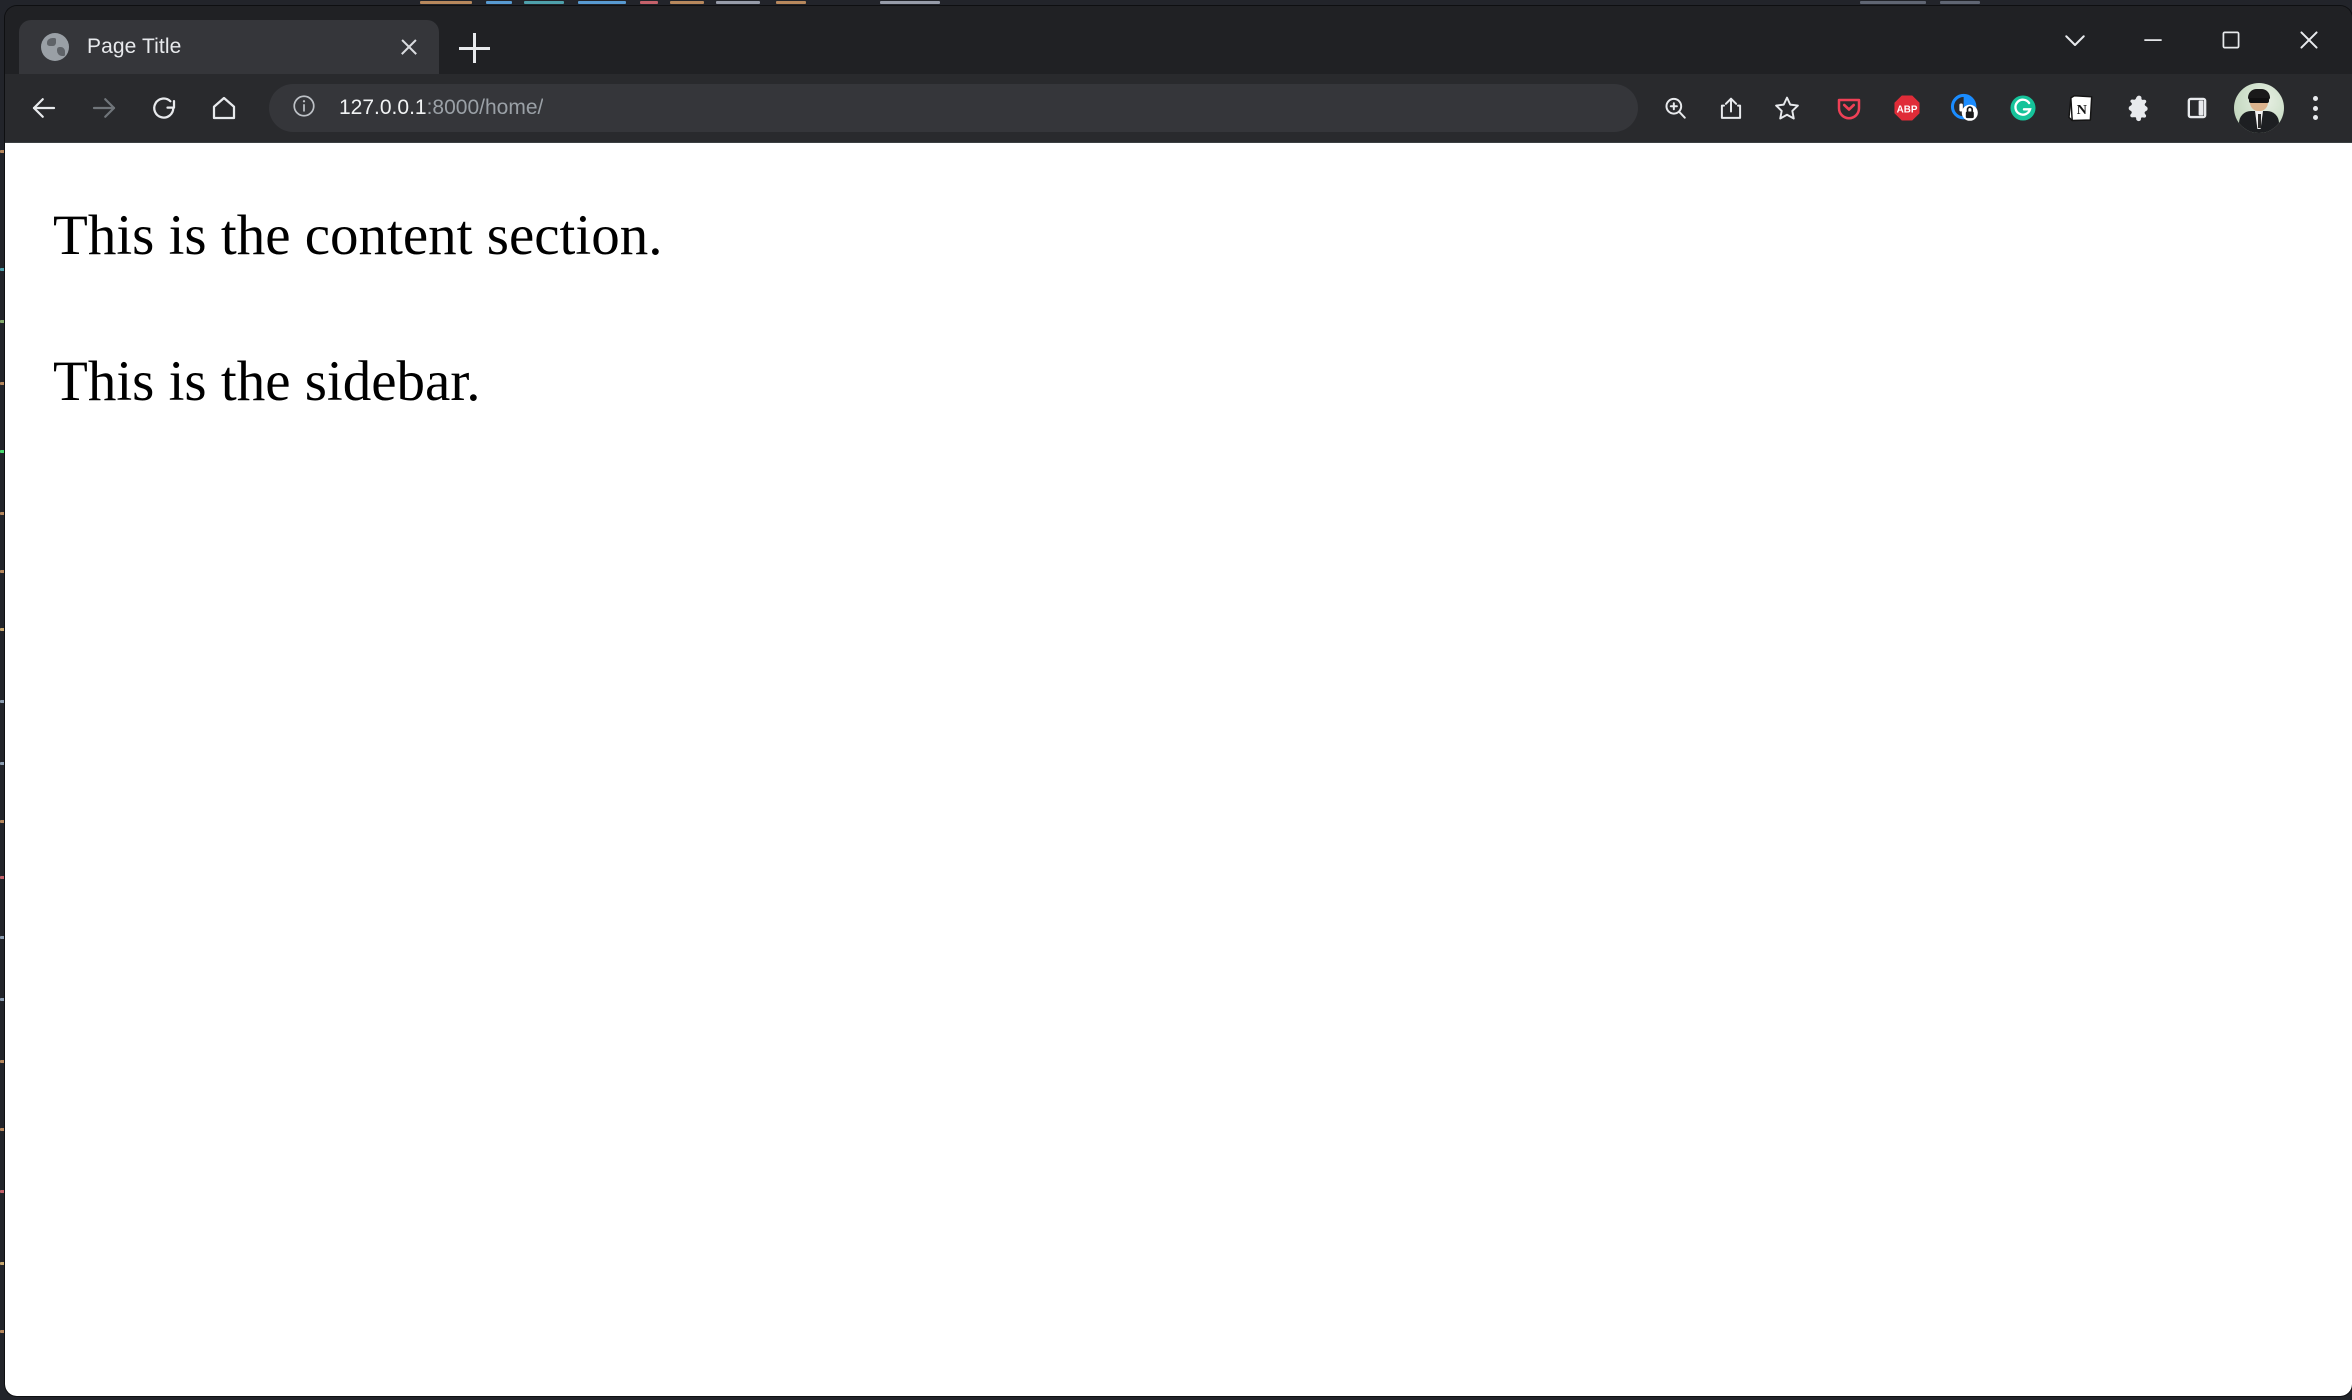 The width and height of the screenshot is (2352, 1400). I want to click on share-icon, so click(1731, 108).